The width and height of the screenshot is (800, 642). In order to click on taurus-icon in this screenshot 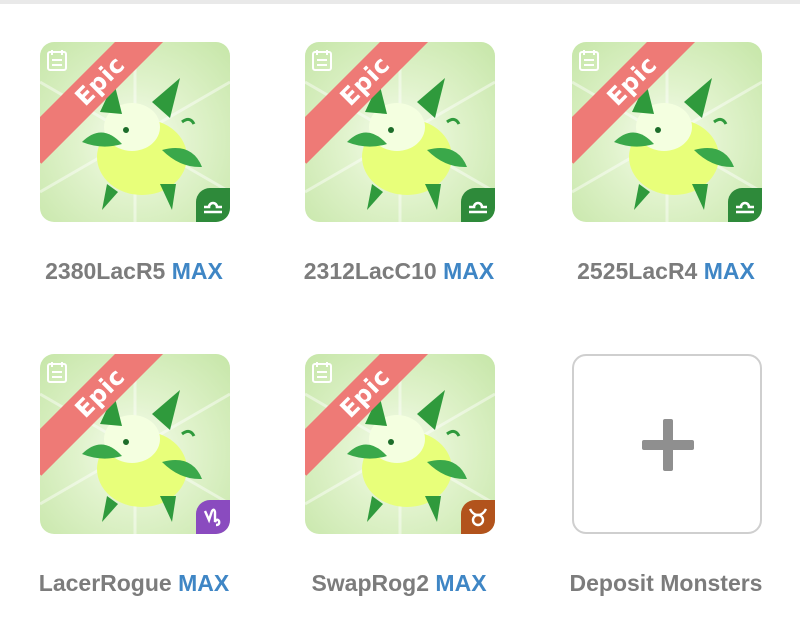, I will do `click(478, 517)`.